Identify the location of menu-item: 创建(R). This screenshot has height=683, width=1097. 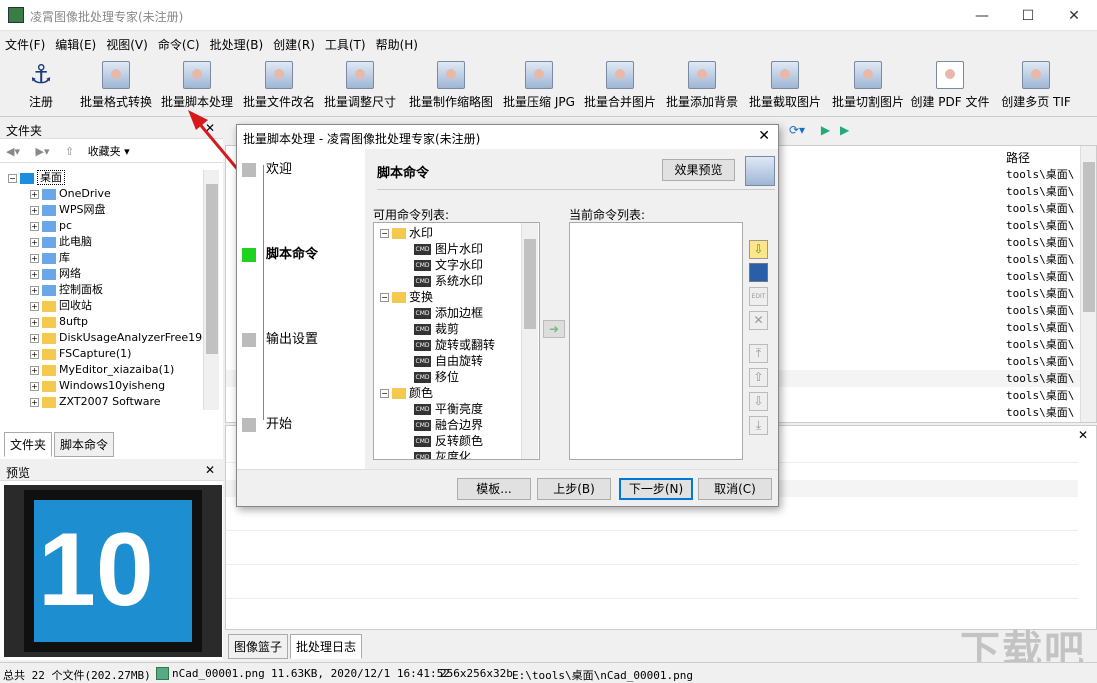
(294, 44).